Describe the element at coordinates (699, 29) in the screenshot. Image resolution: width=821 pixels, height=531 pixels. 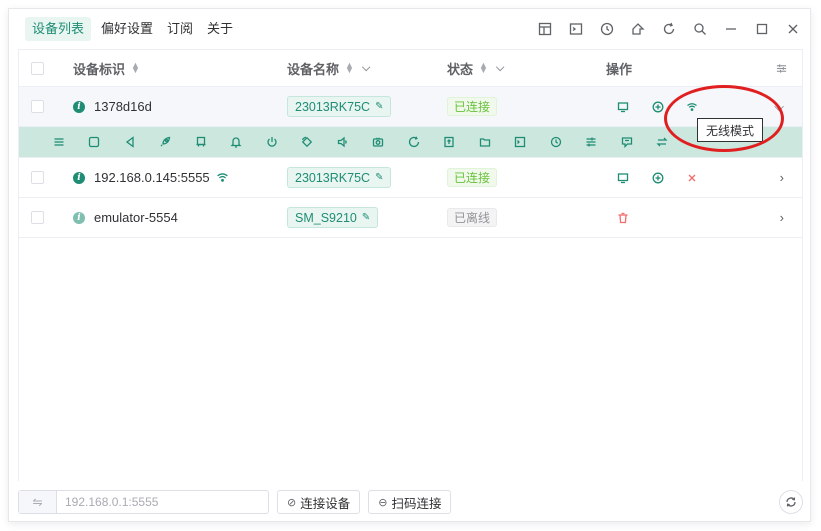
I see `search-icon` at that location.